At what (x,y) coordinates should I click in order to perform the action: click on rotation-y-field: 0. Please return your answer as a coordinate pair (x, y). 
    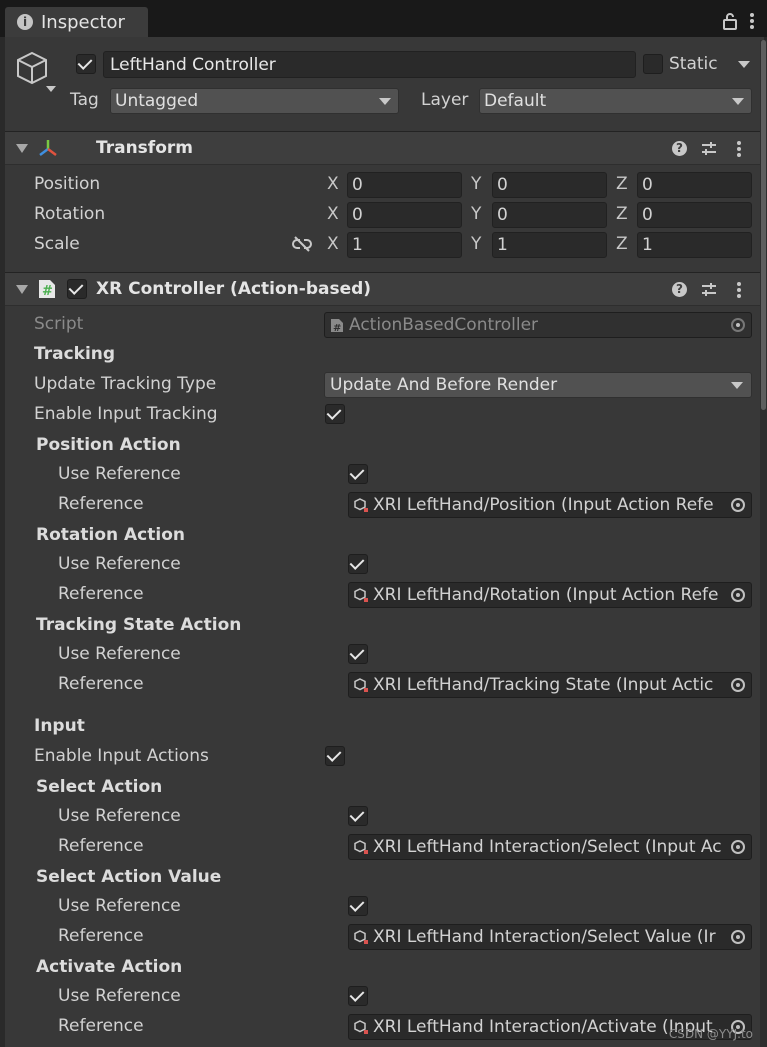
    Looking at the image, I should click on (549, 215).